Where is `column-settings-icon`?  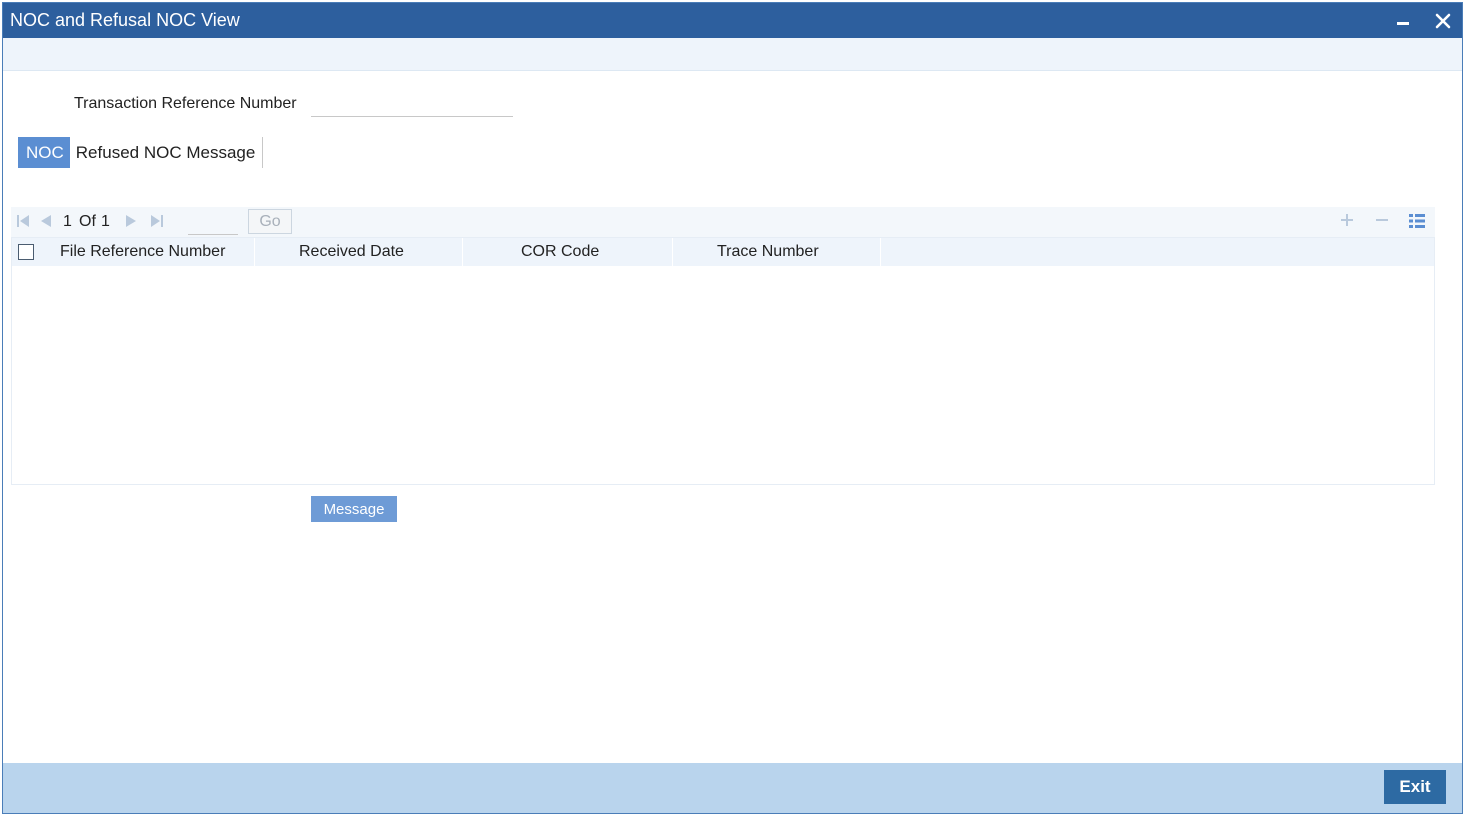
column-settings-icon is located at coordinates (1417, 221).